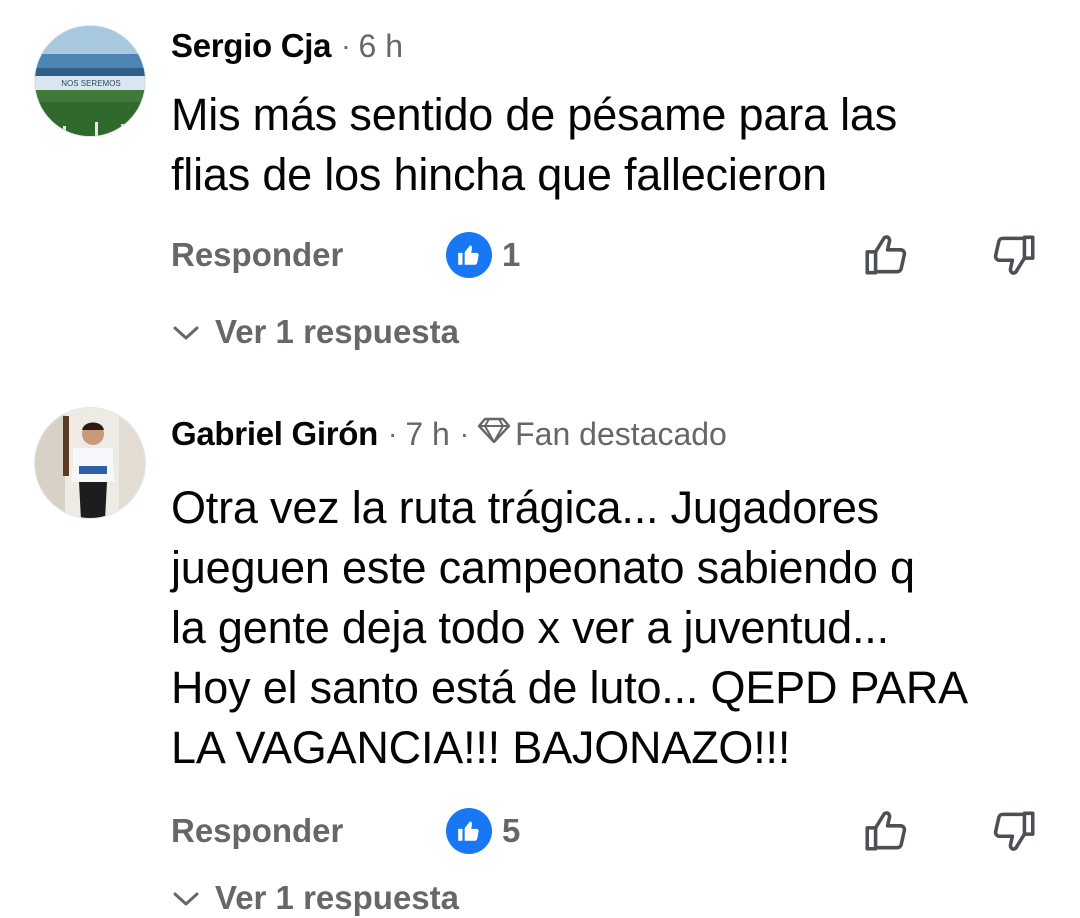 Image resolution: width=1080 pixels, height=918 pixels. Describe the element at coordinates (251, 46) in the screenshot. I see `author-name: Sergio Cja` at that location.